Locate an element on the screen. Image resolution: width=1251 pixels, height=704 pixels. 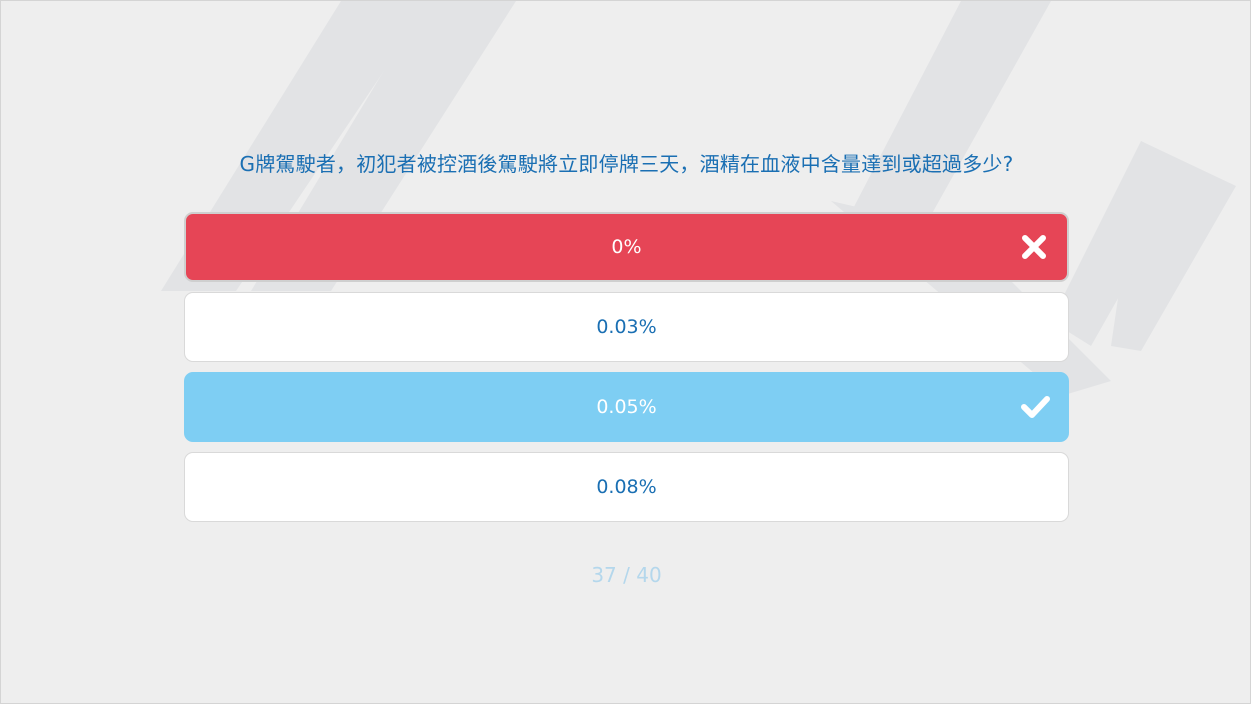
checkmark-icon is located at coordinates (1035, 407).